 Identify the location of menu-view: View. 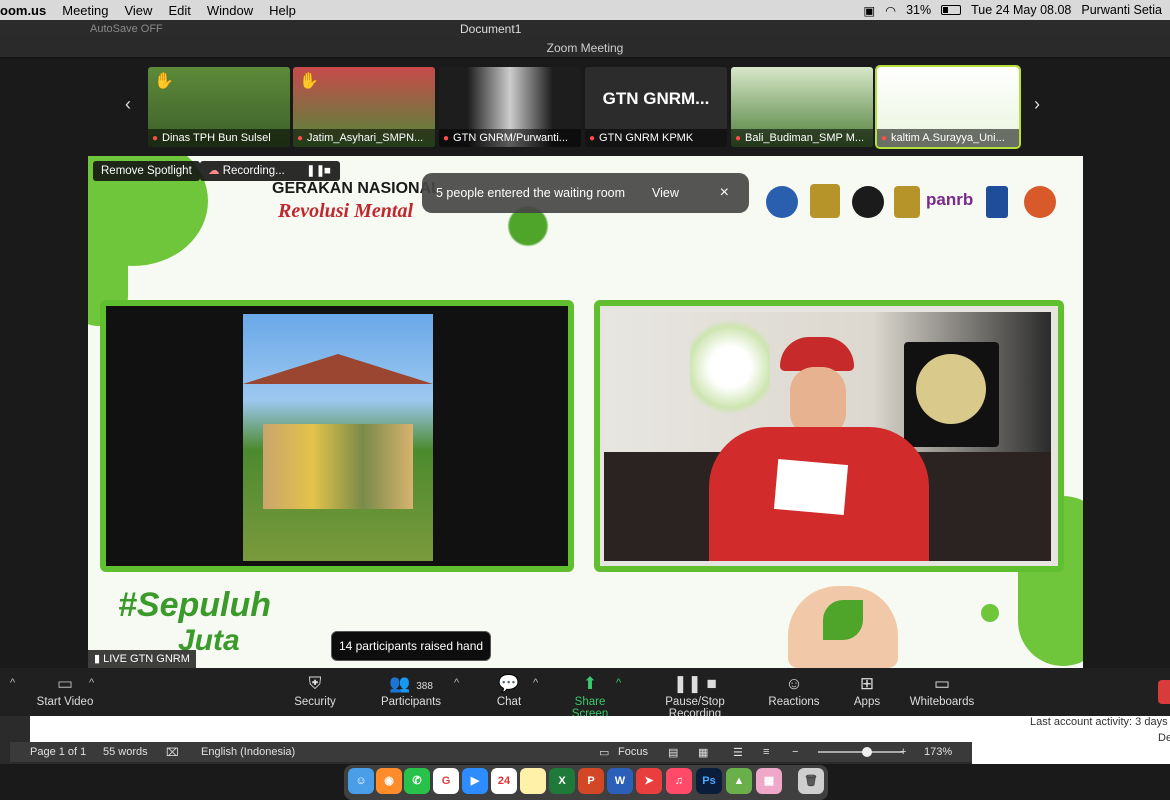
(138, 10).